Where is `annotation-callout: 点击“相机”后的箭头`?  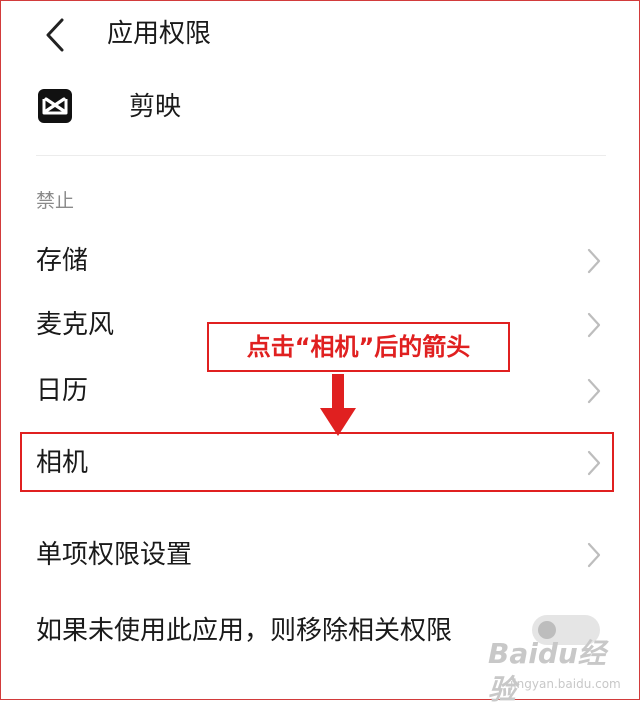 annotation-callout: 点击“相机”后的箭头 is located at coordinates (358, 347).